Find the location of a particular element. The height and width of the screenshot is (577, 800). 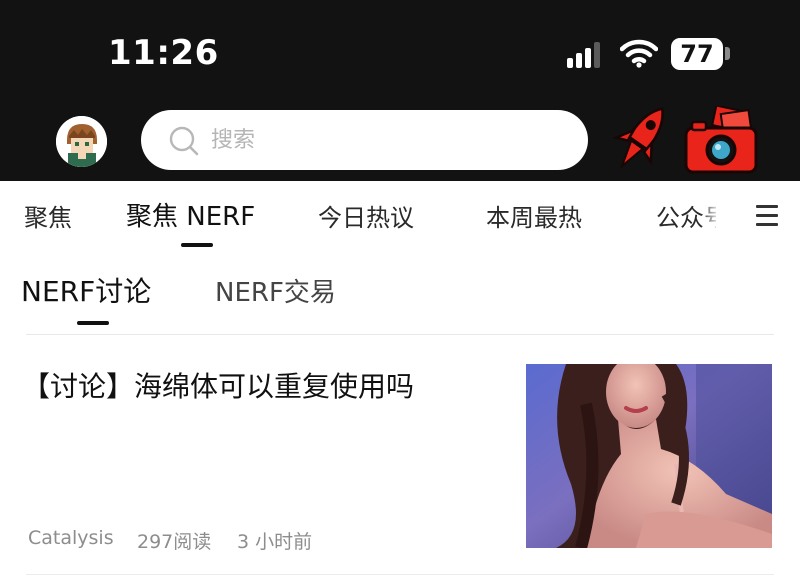

tab-today-hot: 今日热议 is located at coordinates (366, 215).